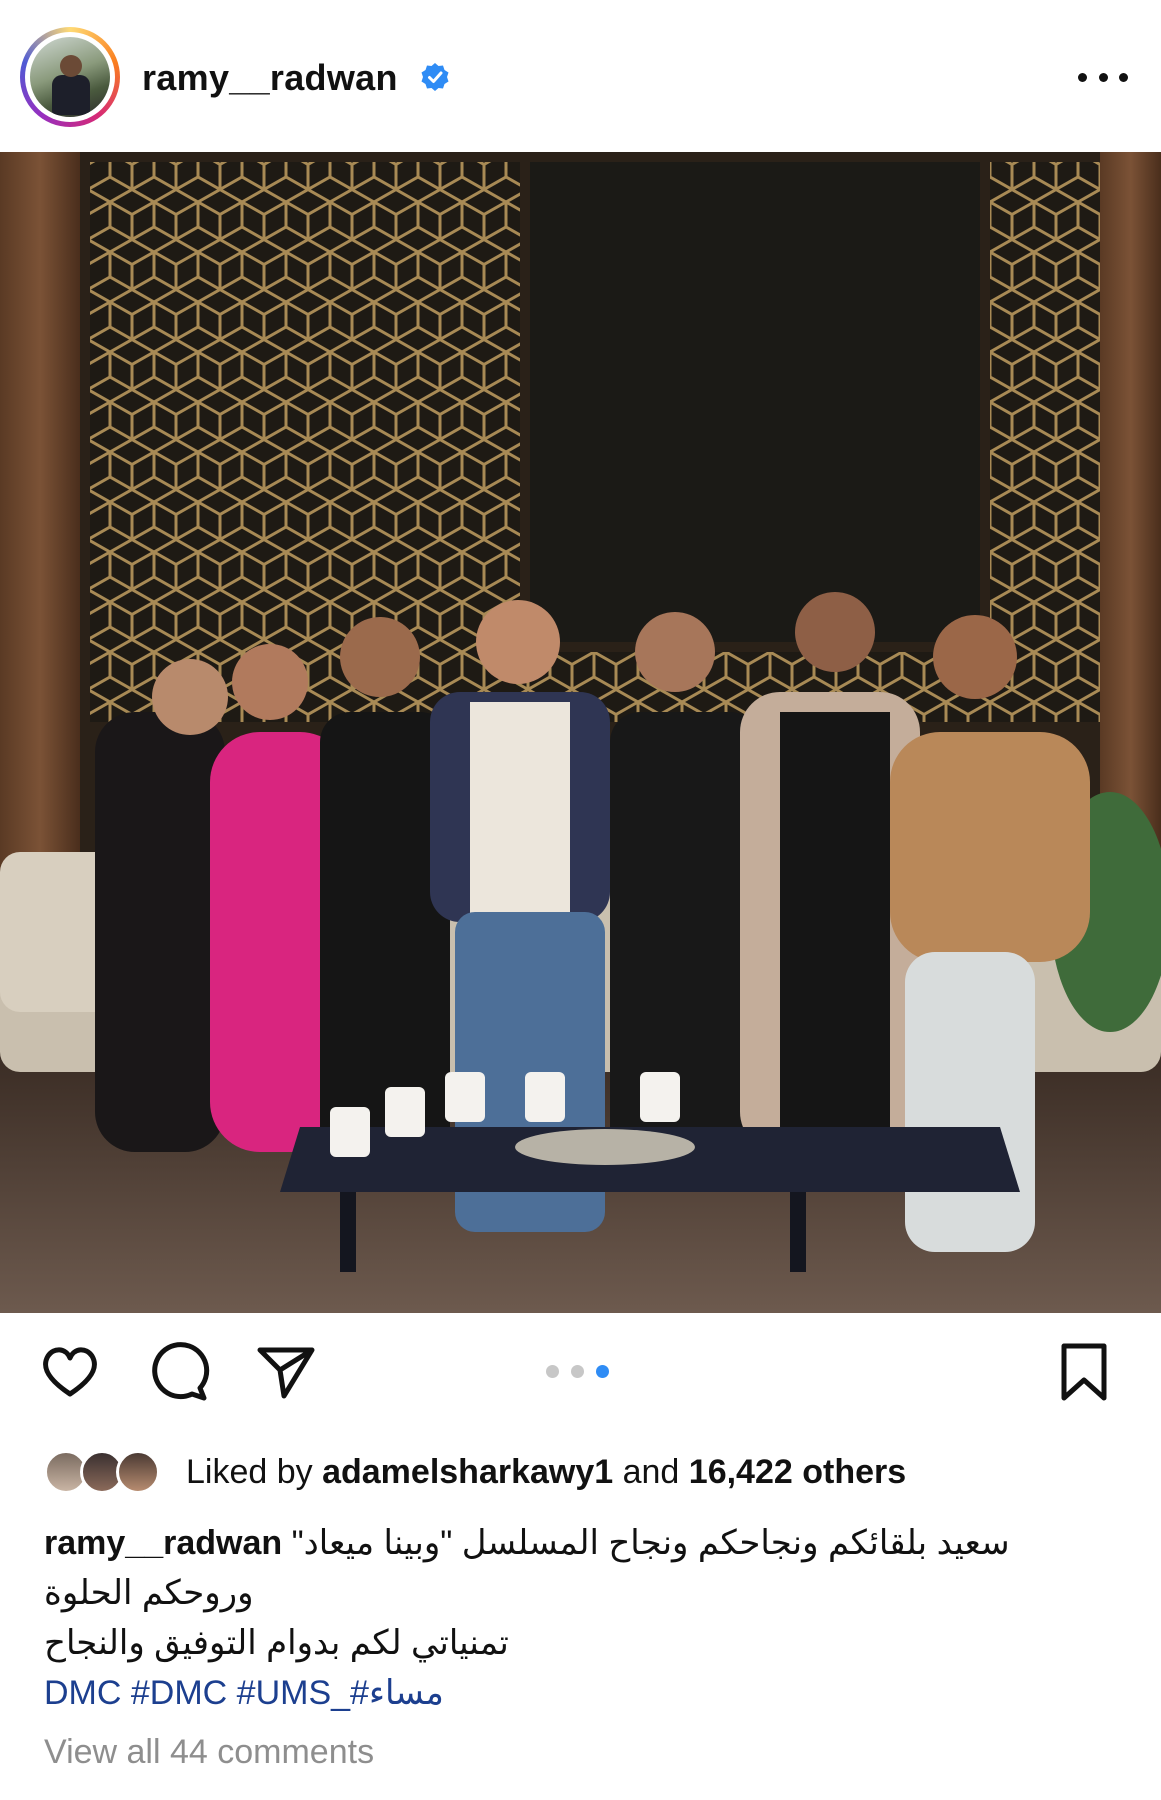  What do you see at coordinates (178, 1372) in the screenshot?
I see `comment-bubble-icon` at bounding box center [178, 1372].